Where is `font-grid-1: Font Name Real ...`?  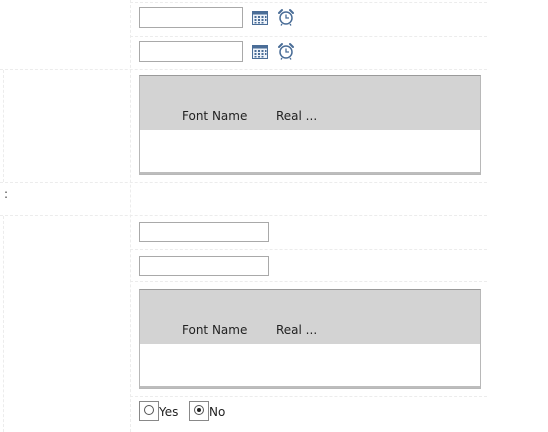
font-grid-1: Font Name Real ... is located at coordinates (310, 125).